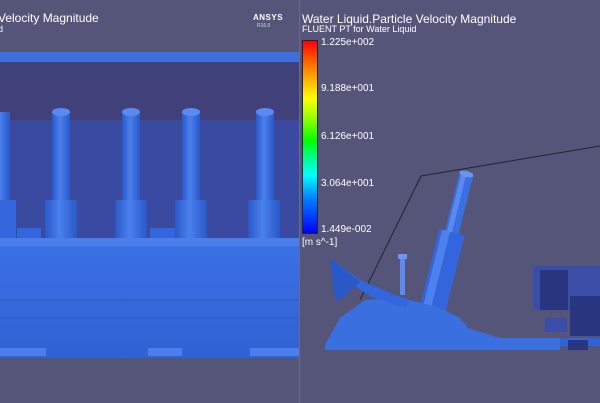 This screenshot has width=600, height=403. What do you see at coordinates (359, 29) in the screenshot?
I see `right-subtitle: FLUENT PT for Water Liquid` at bounding box center [359, 29].